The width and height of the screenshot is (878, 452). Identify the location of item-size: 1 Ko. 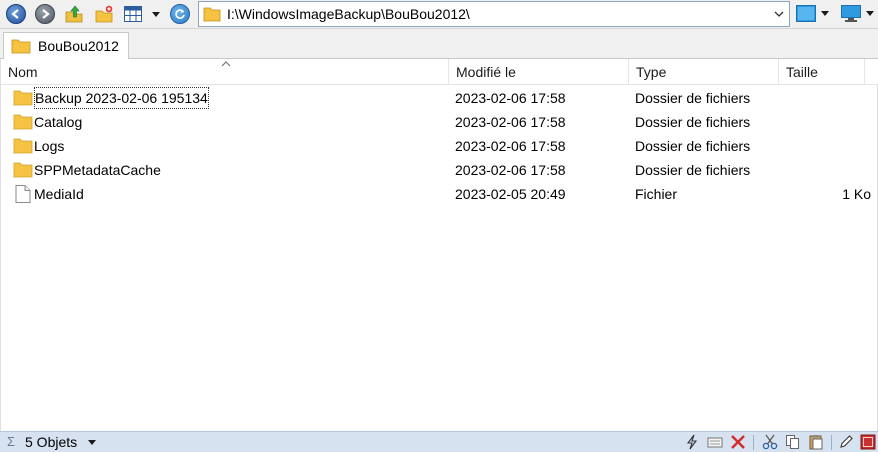
(856, 194).